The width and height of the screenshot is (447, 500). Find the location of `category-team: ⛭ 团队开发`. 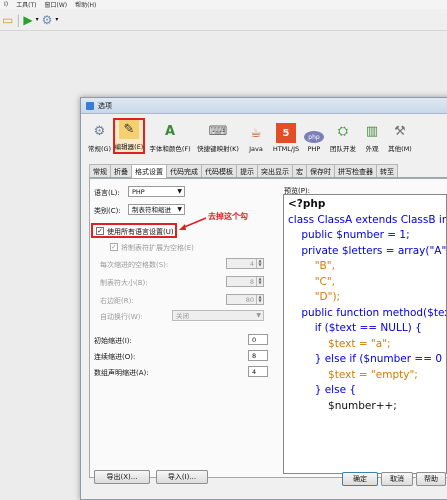

category-team: ⛭ 团队开发 is located at coordinates (343, 136).